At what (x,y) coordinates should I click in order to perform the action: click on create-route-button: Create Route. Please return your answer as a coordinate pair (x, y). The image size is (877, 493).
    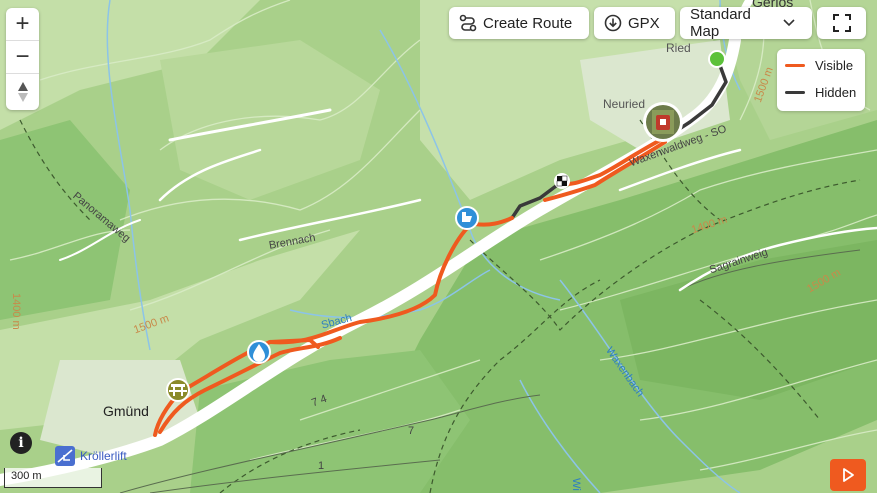
    Looking at the image, I should click on (519, 23).